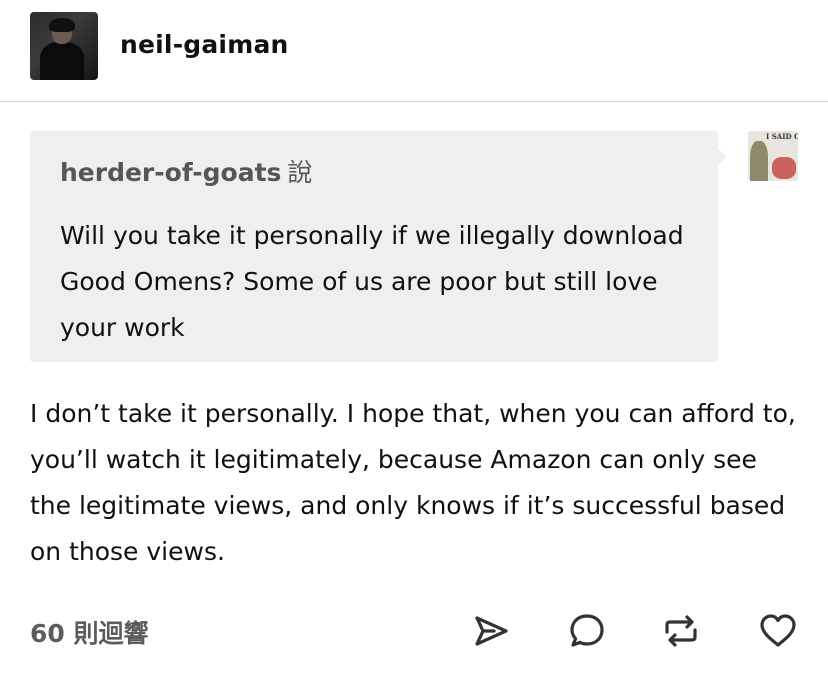  I want to click on asker-avatar-stain, so click(784, 168).